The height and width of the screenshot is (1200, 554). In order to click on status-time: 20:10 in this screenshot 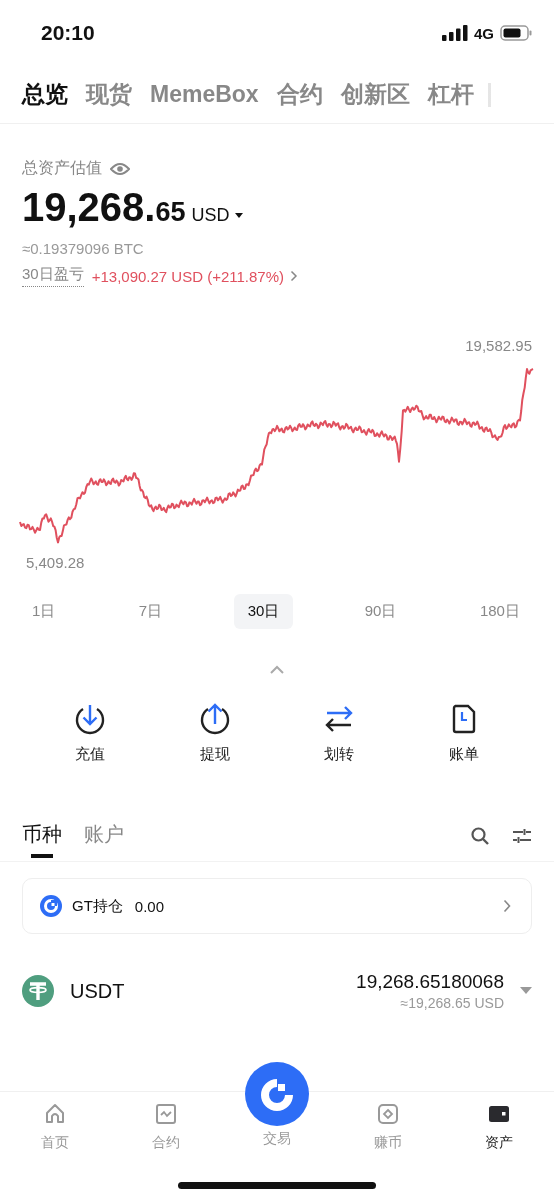, I will do `click(68, 33)`.